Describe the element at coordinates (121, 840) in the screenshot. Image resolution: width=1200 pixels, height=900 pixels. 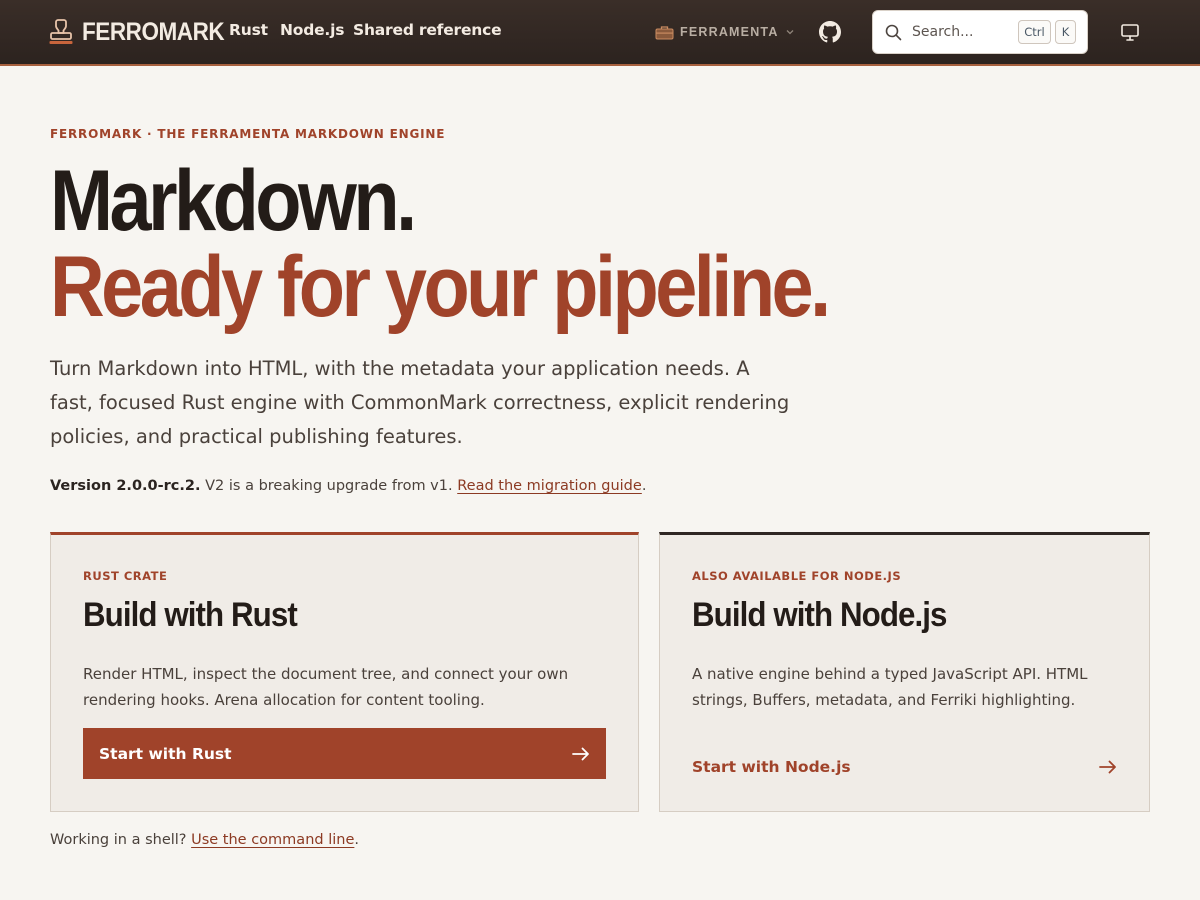
I see `shell-text: Working in a shell?` at that location.